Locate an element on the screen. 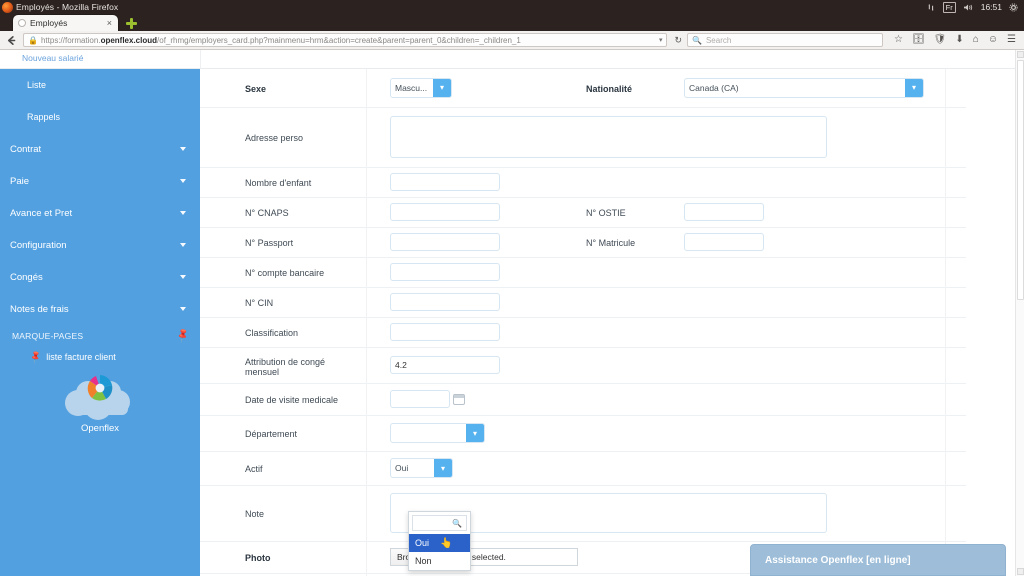 The image size is (1024, 576). pin-icon: 📌 is located at coordinates (183, 336).